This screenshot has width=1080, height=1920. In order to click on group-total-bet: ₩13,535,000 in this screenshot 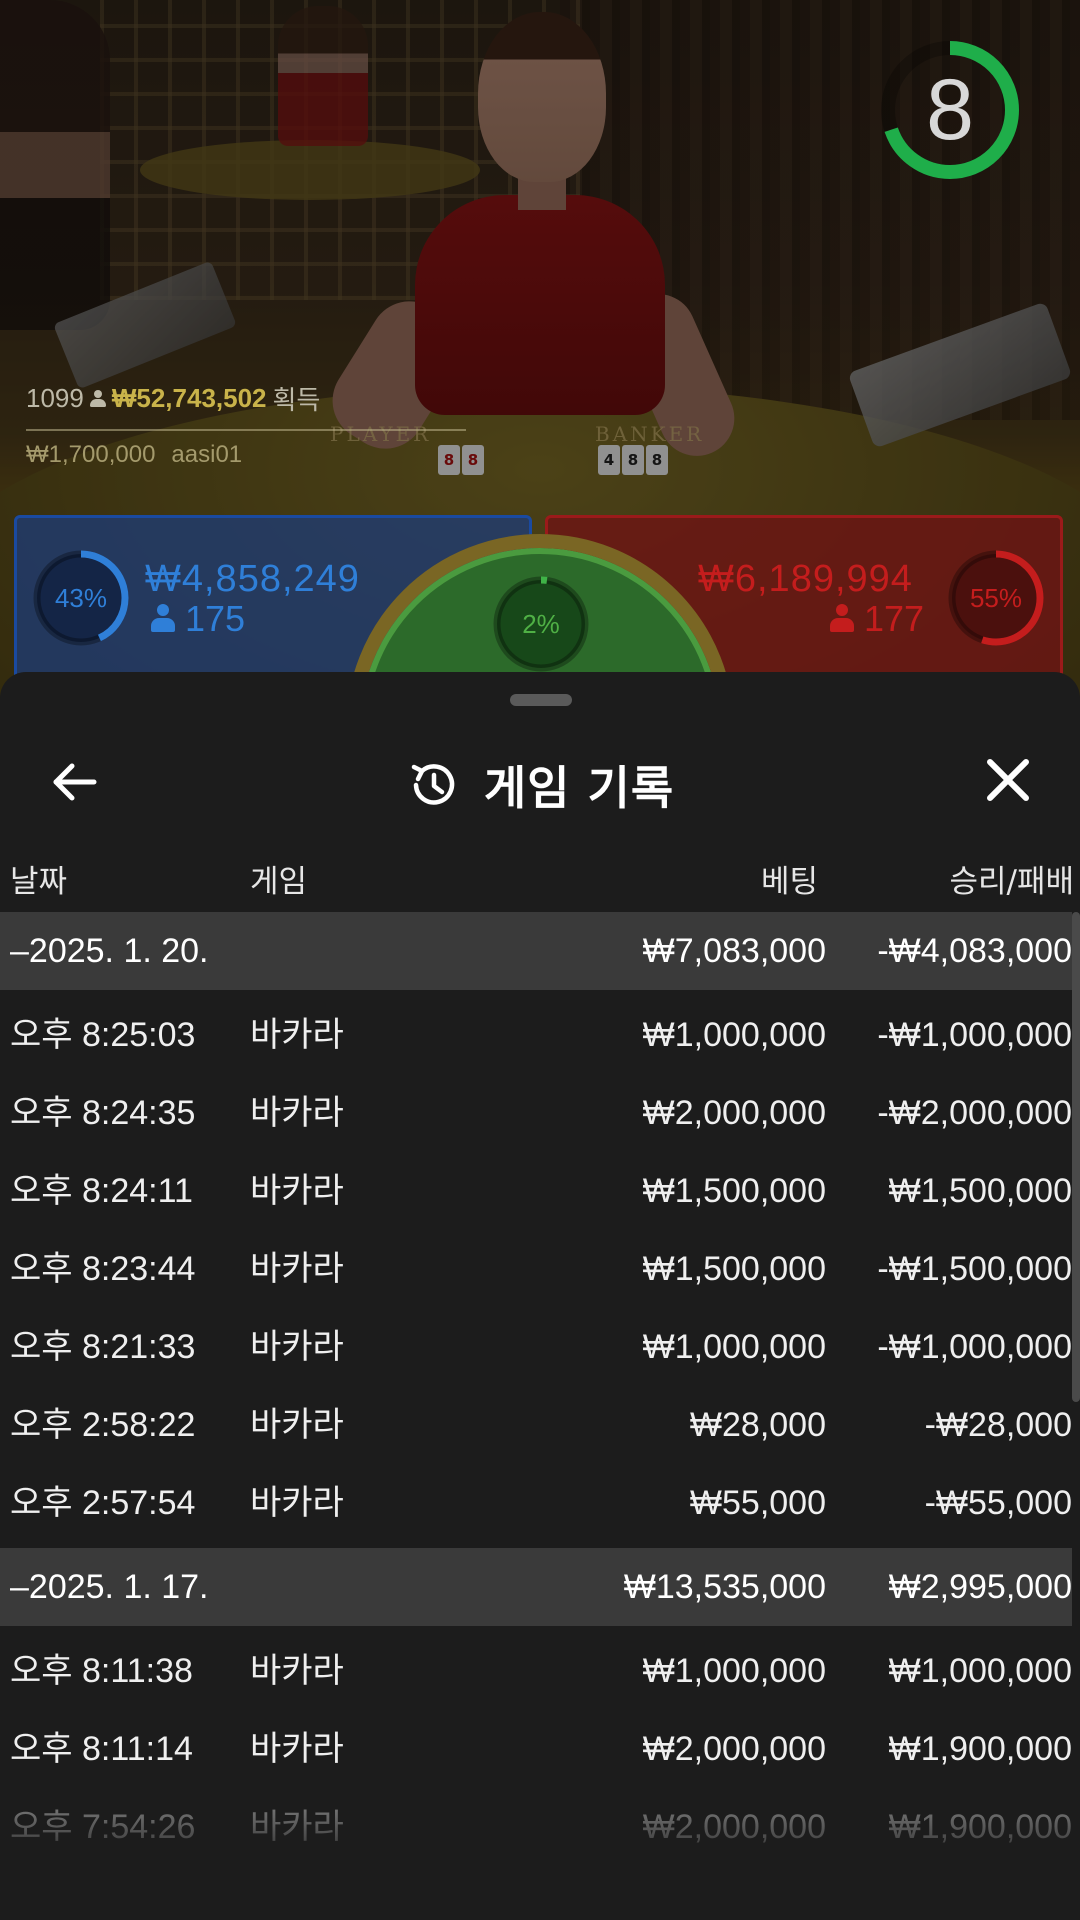, I will do `click(724, 1587)`.